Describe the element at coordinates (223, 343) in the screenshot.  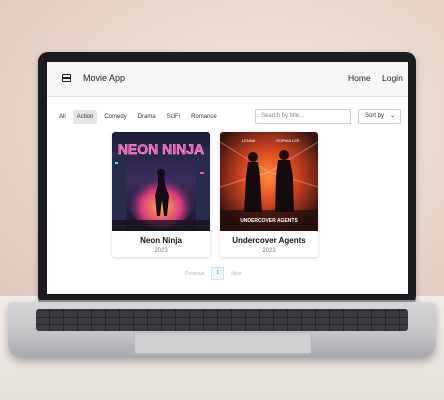
I see `laptop-trackpad` at that location.